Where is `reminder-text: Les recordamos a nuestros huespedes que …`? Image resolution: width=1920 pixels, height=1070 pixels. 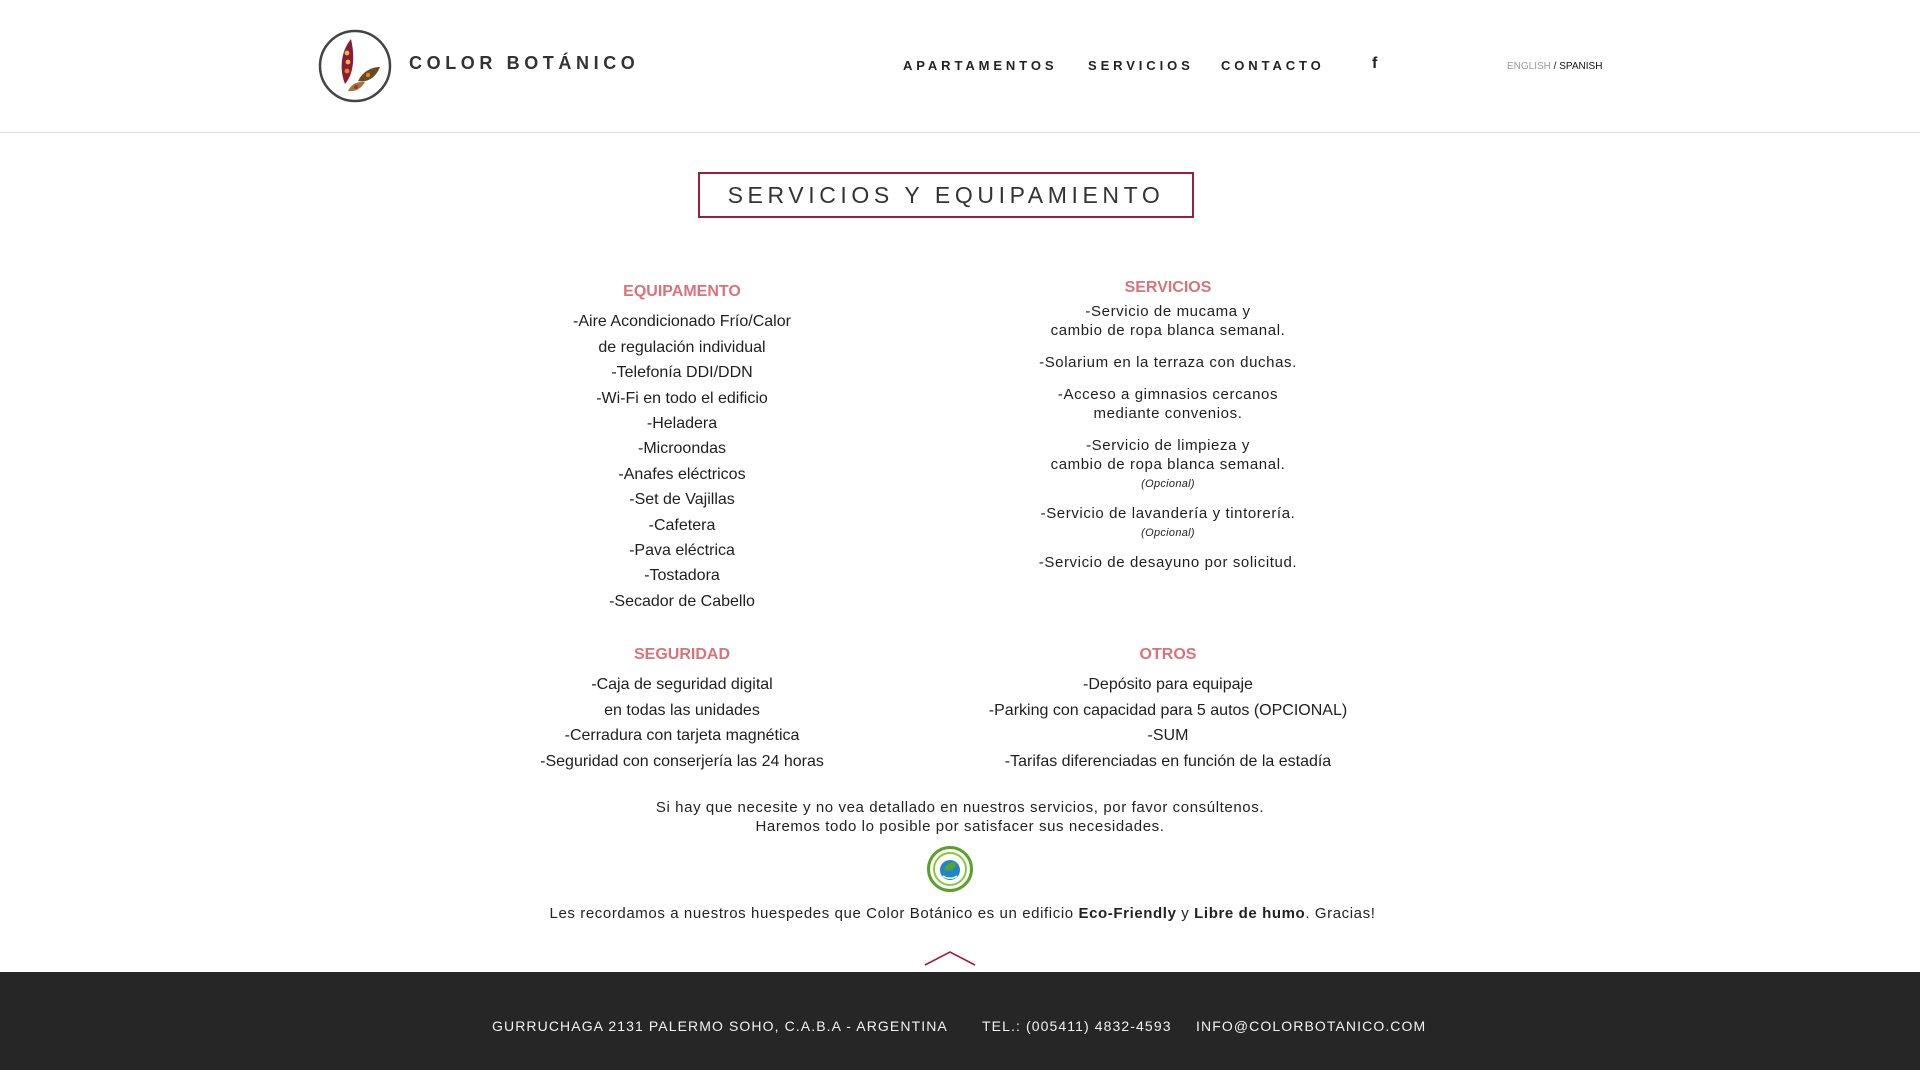
reminder-text: Les recordamos a nuestros huespedes que … is located at coordinates (814, 913).